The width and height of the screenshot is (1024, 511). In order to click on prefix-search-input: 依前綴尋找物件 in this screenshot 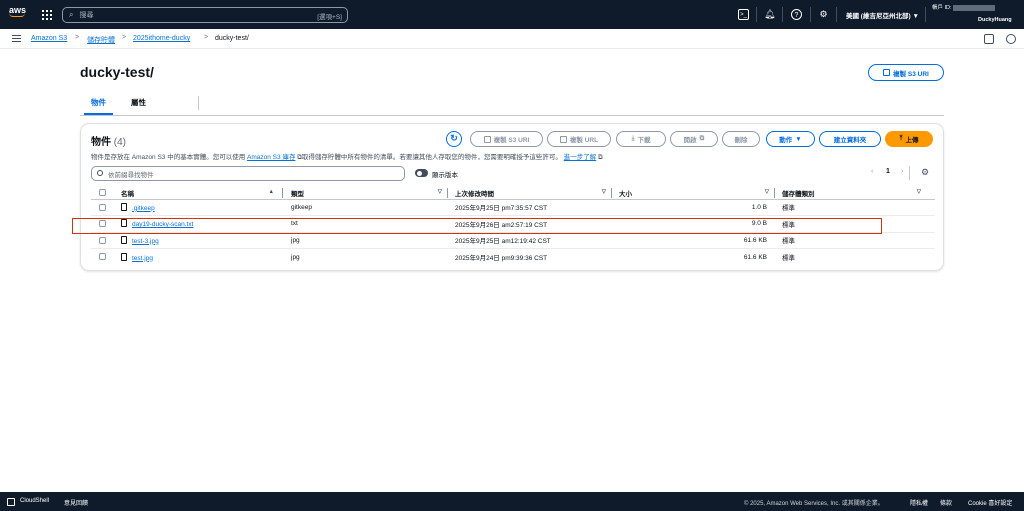, I will do `click(248, 173)`.